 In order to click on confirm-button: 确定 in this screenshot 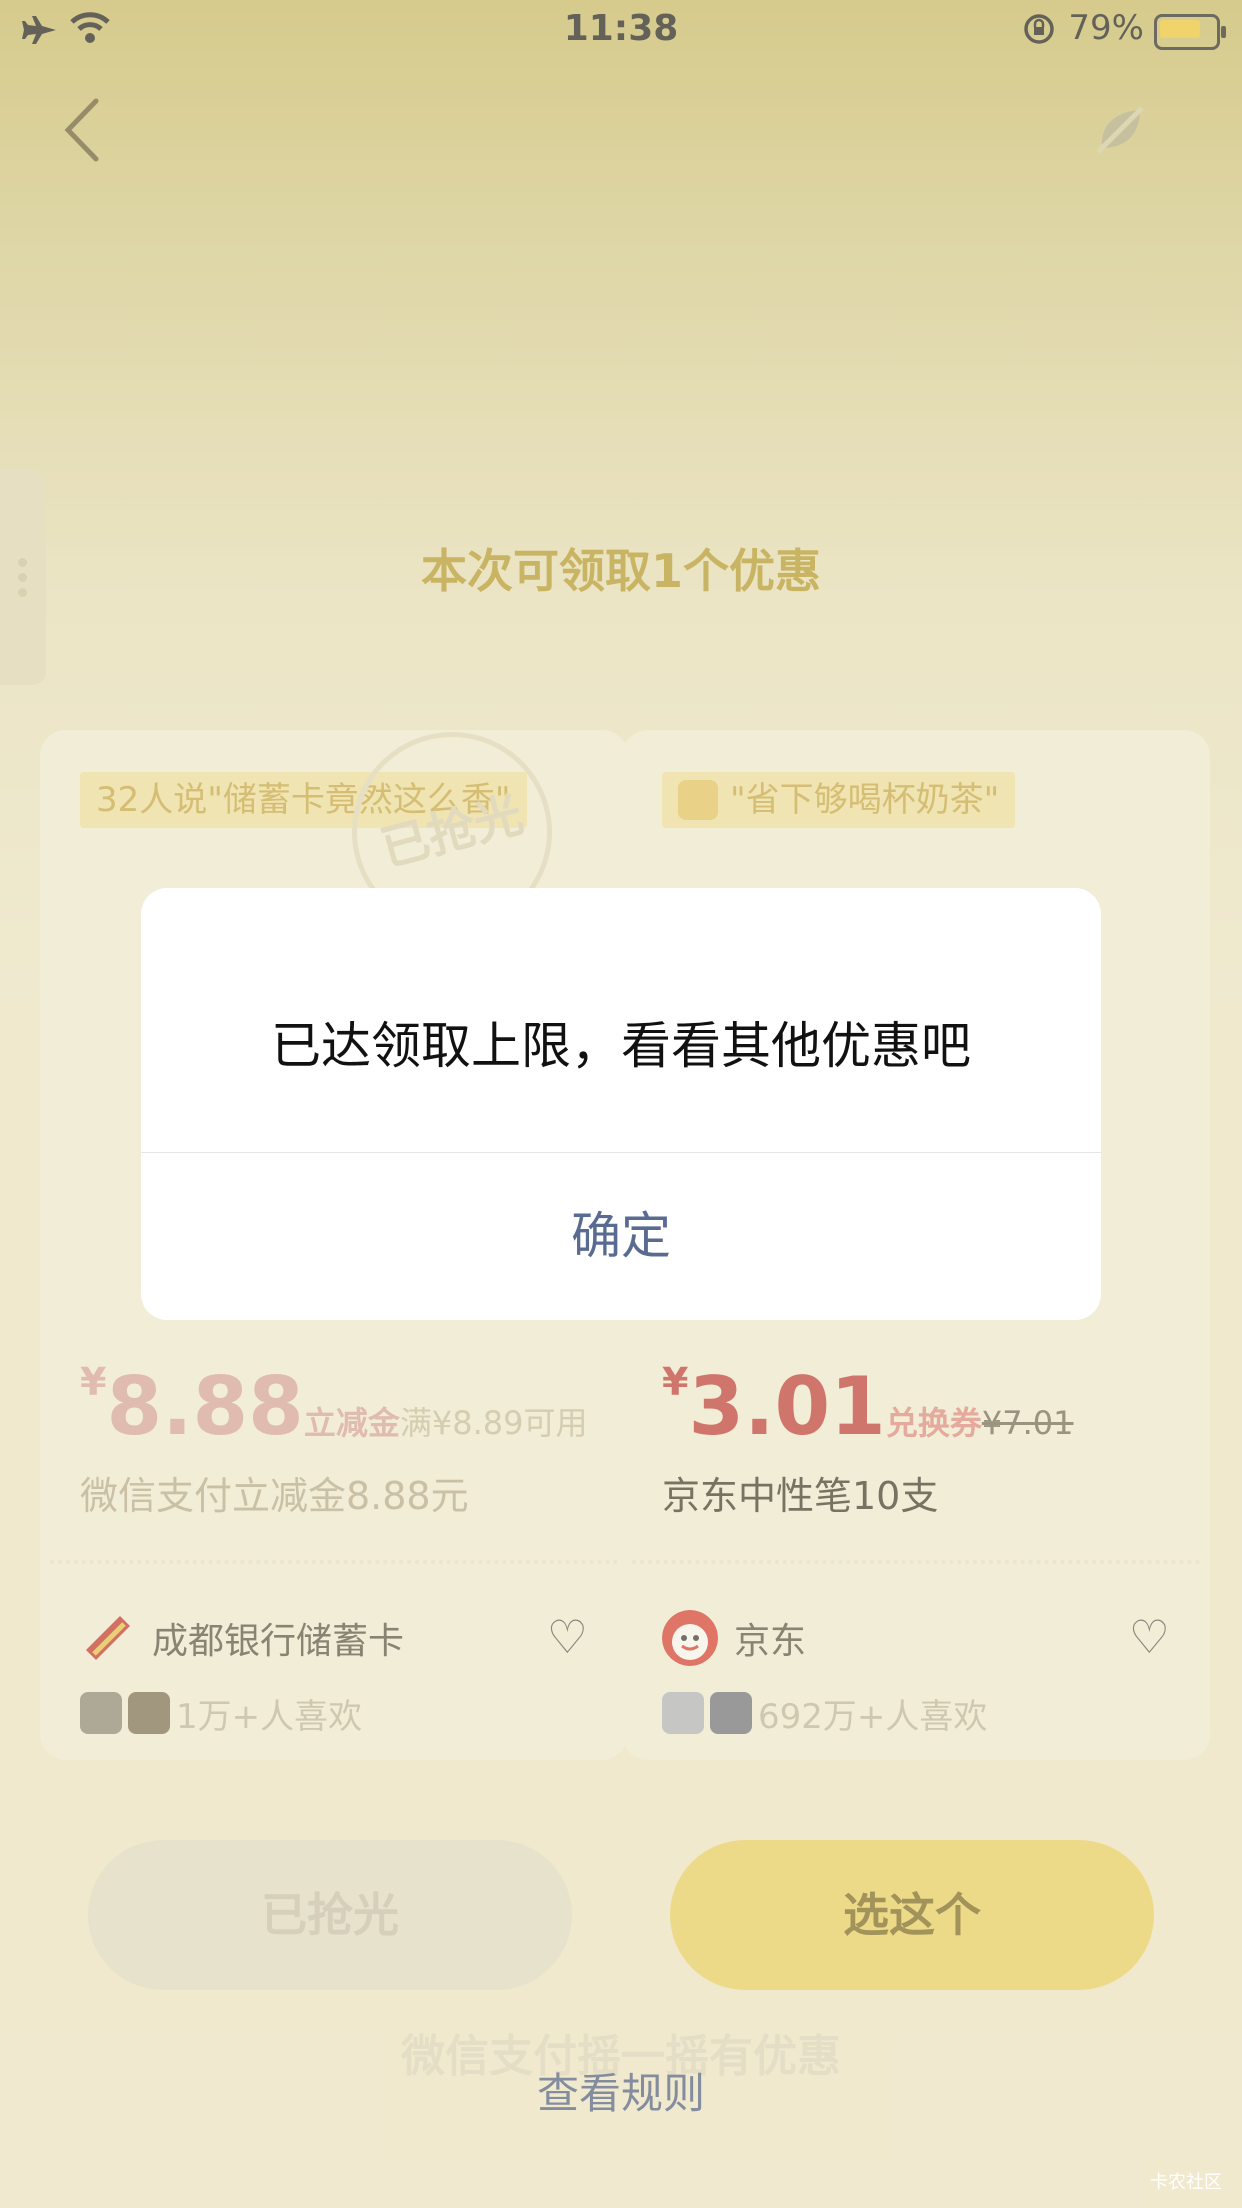, I will do `click(621, 1236)`.